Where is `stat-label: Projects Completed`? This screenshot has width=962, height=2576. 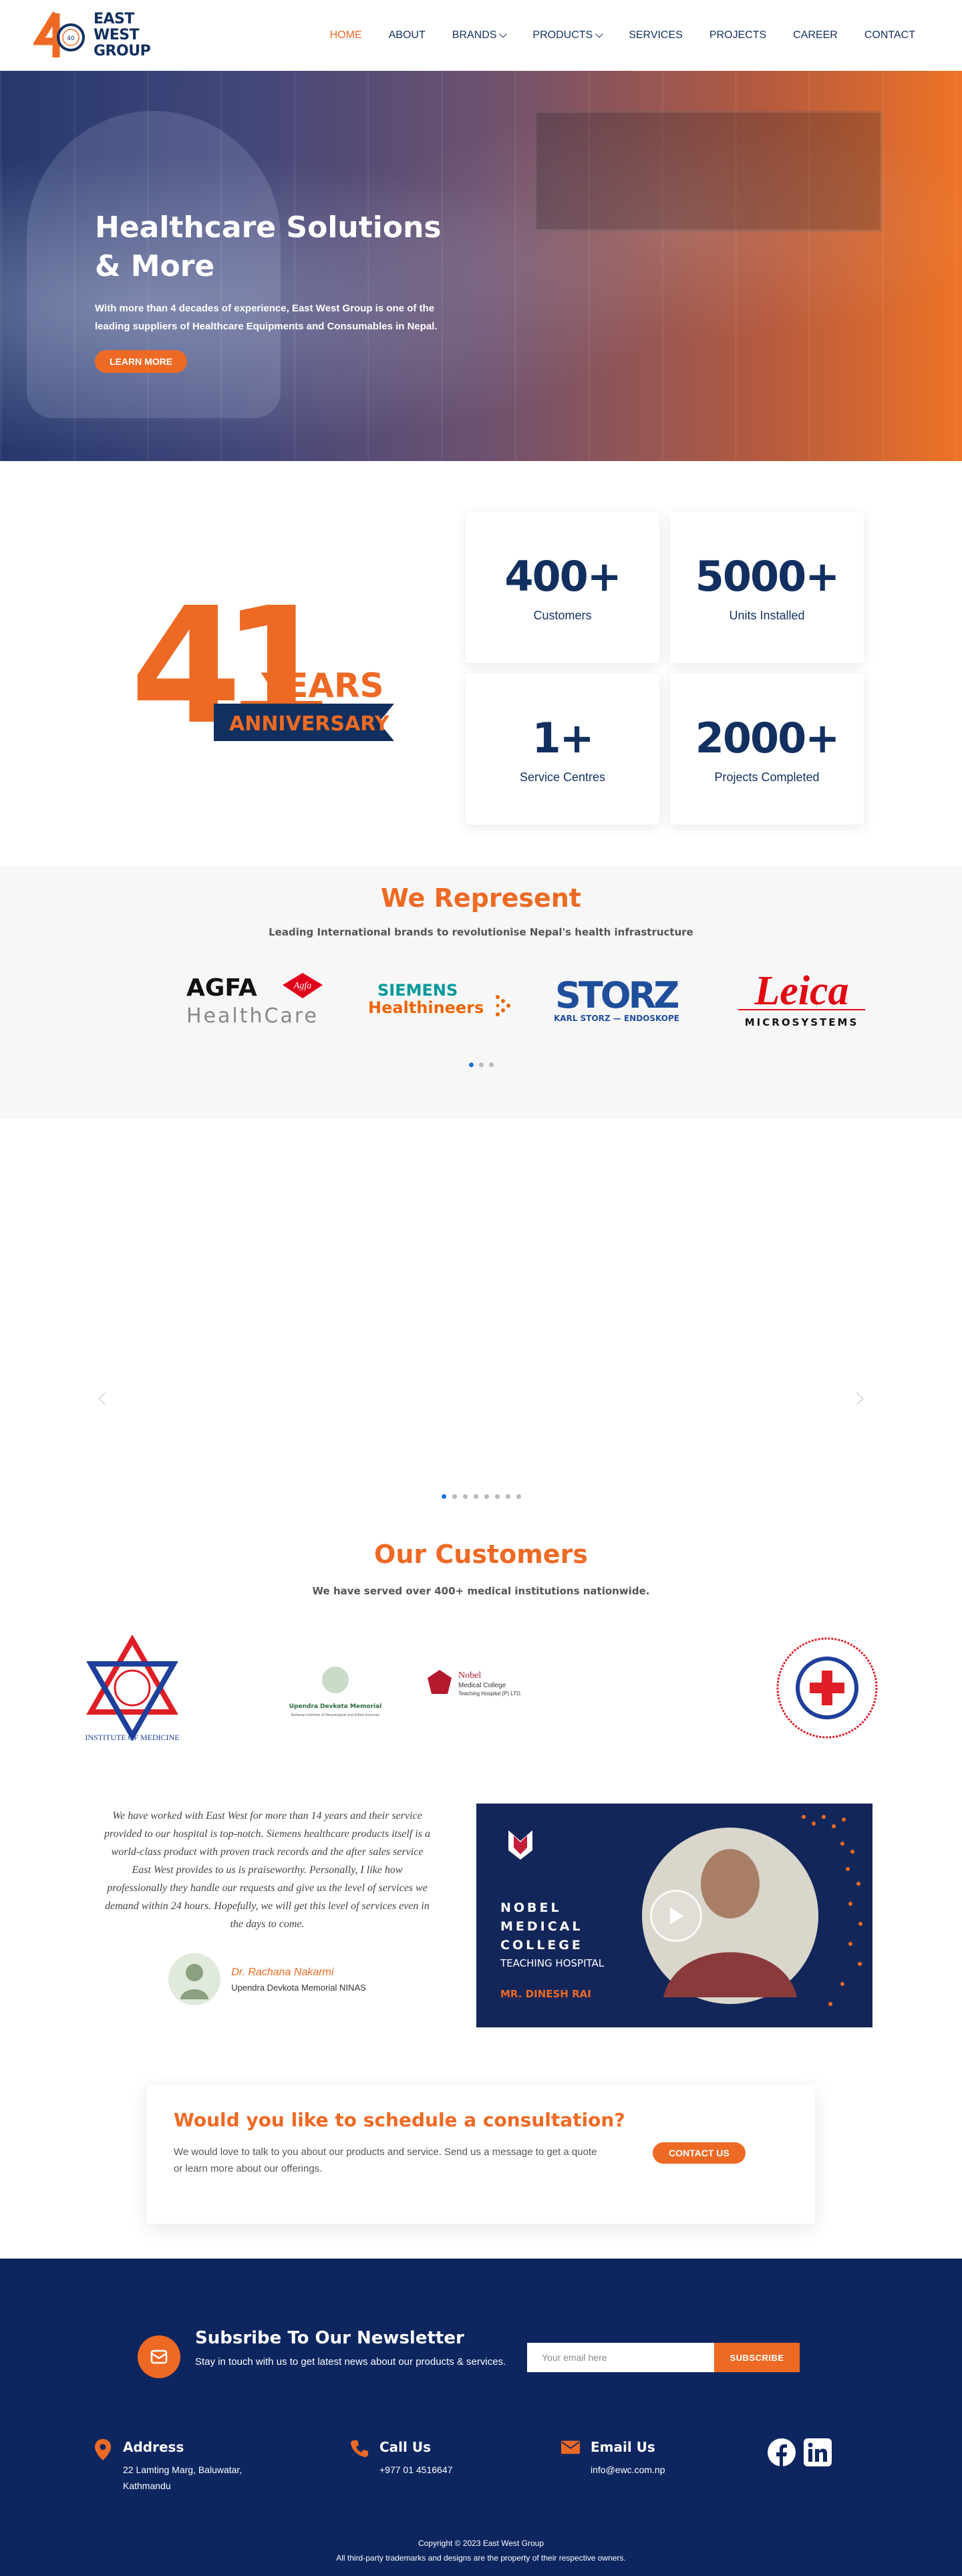 stat-label: Projects Completed is located at coordinates (767, 777).